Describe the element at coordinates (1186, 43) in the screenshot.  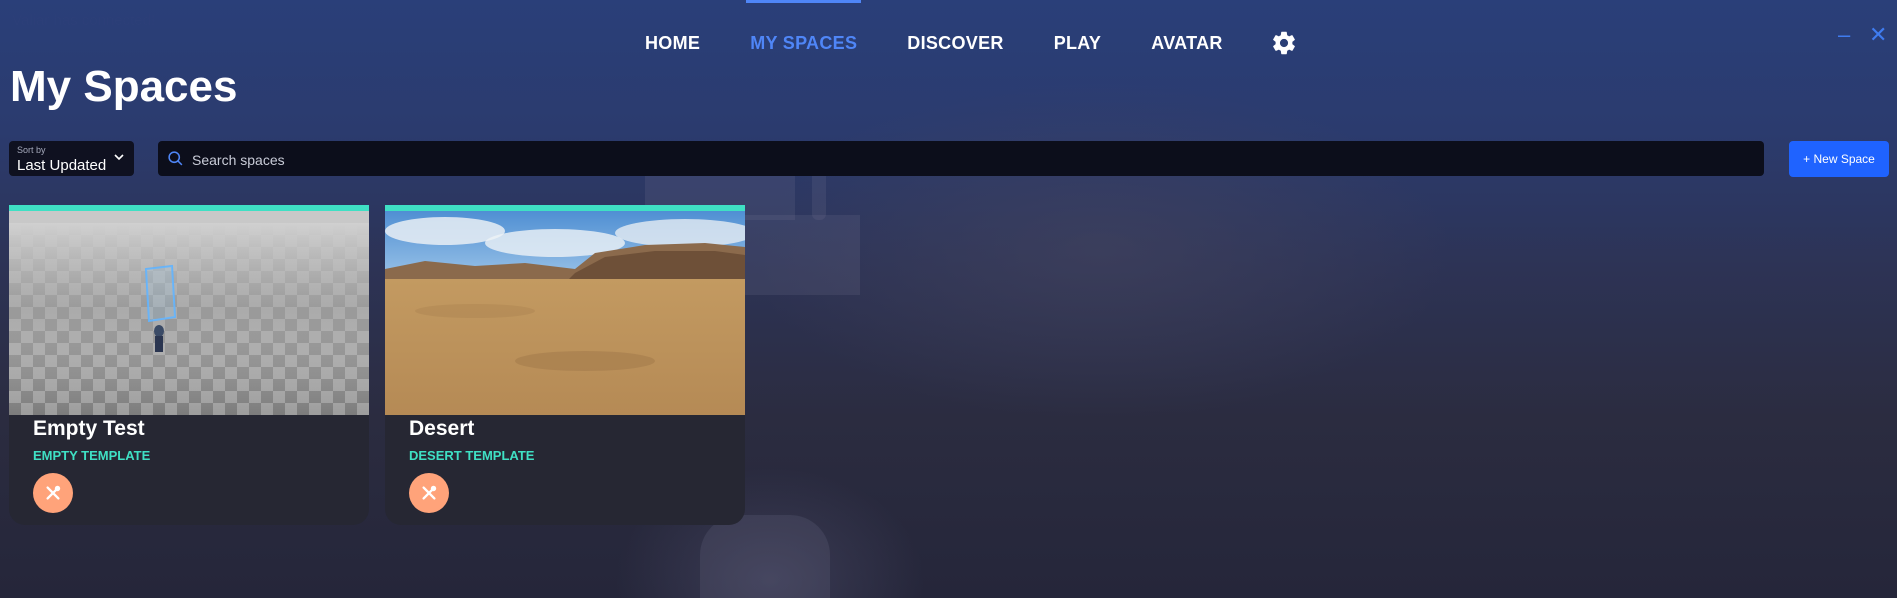
I see `nav-avatar: AVATAR` at that location.